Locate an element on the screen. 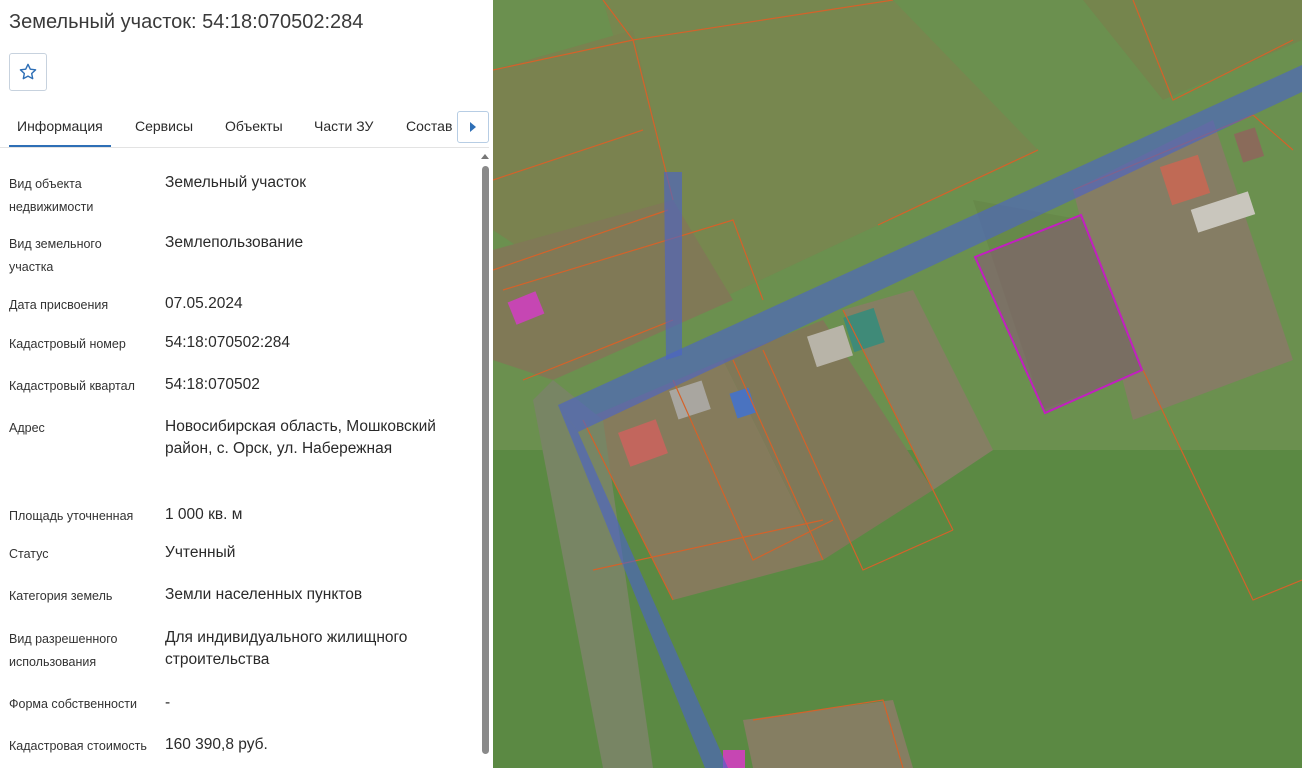 This screenshot has width=1302, height=768. info-label: Вид земельного участка is located at coordinates (55, 255).